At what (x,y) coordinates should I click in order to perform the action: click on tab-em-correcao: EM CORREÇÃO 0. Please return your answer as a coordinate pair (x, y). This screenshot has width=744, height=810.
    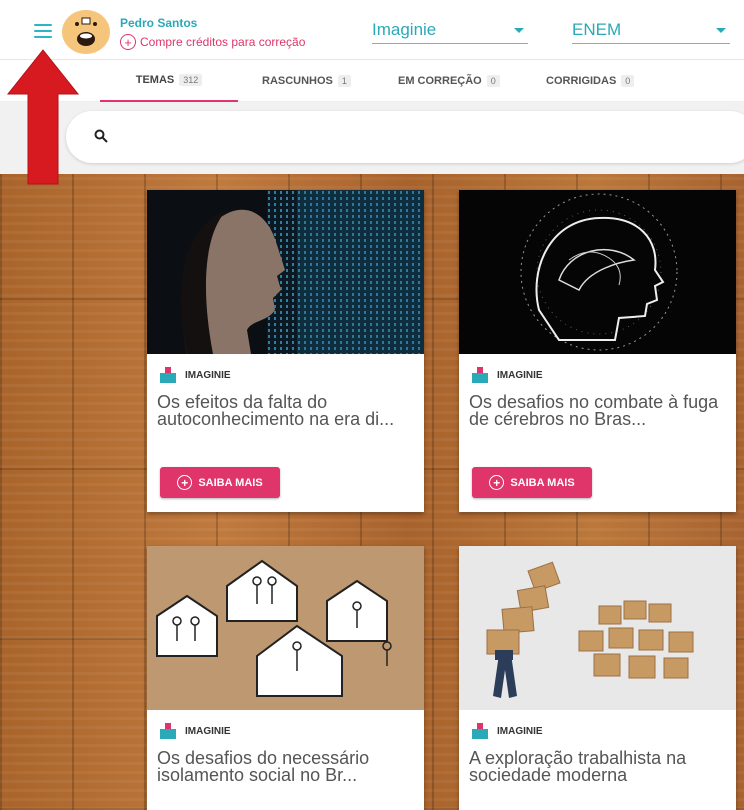
    Looking at the image, I should click on (449, 81).